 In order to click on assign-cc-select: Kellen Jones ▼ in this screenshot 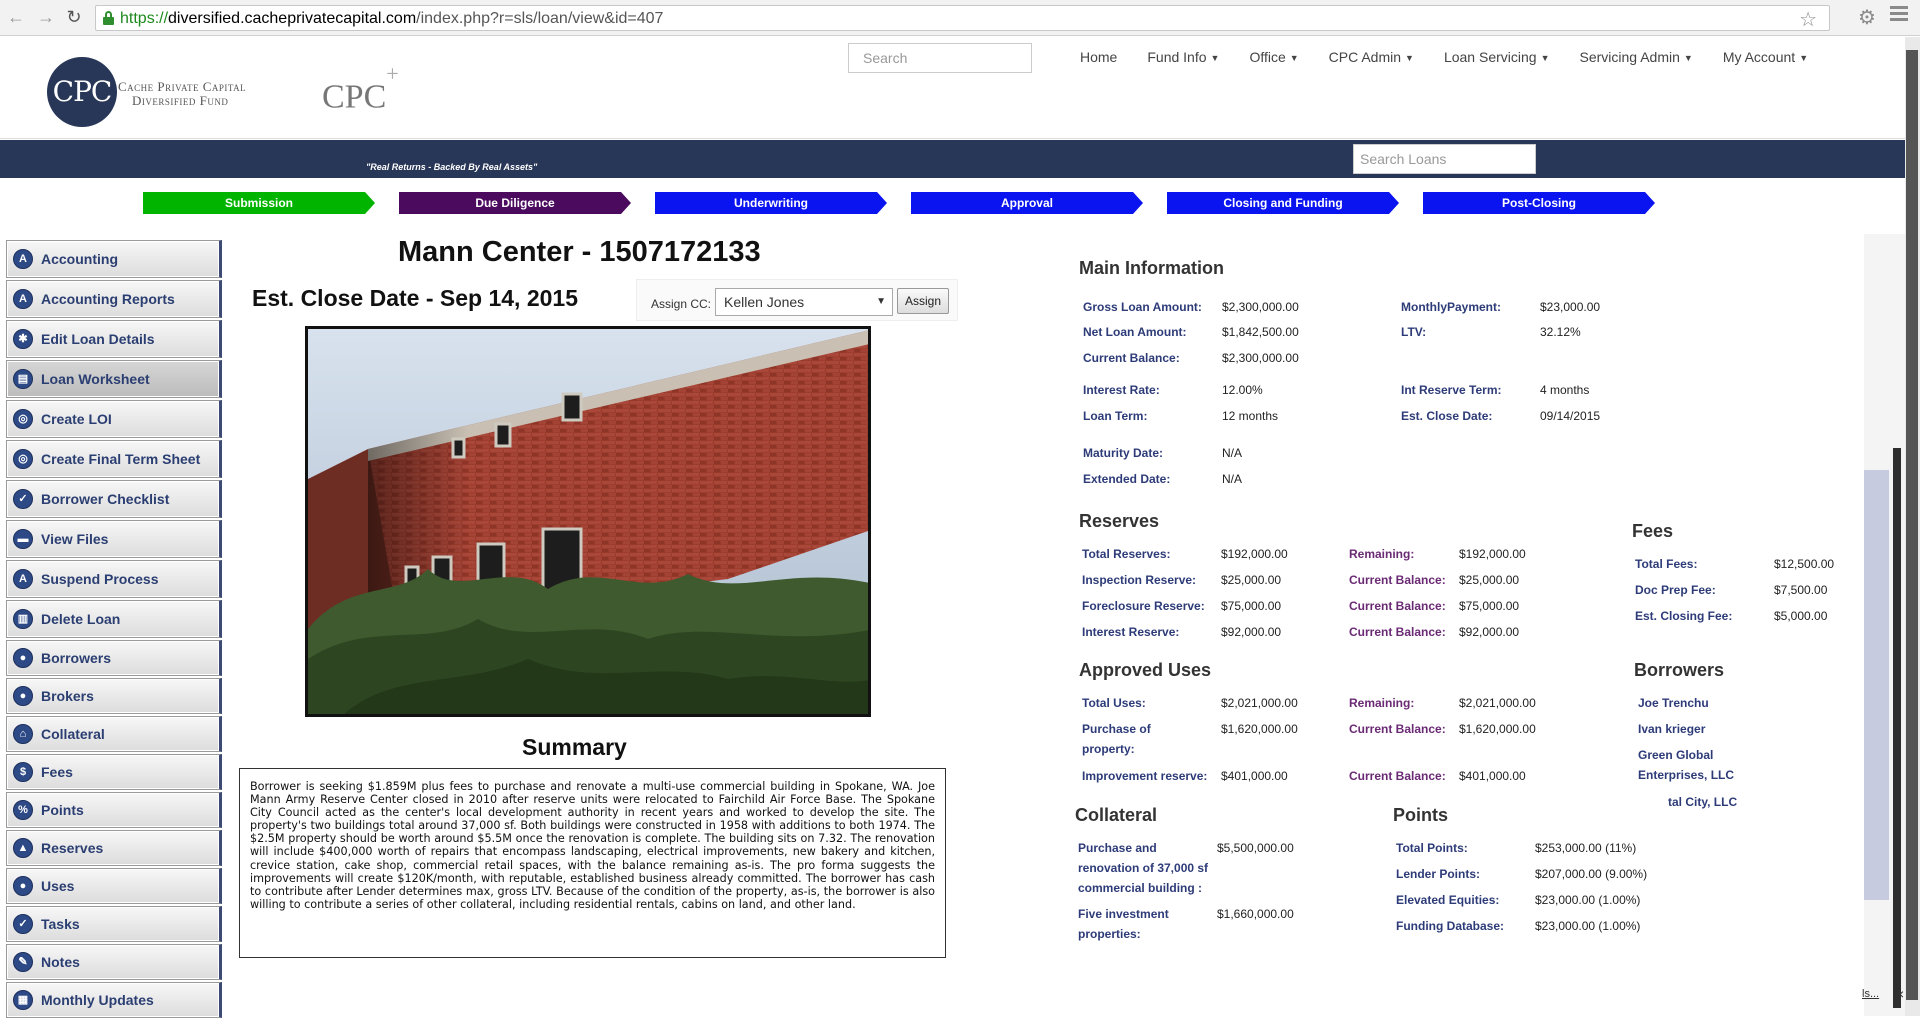, I will do `click(804, 302)`.